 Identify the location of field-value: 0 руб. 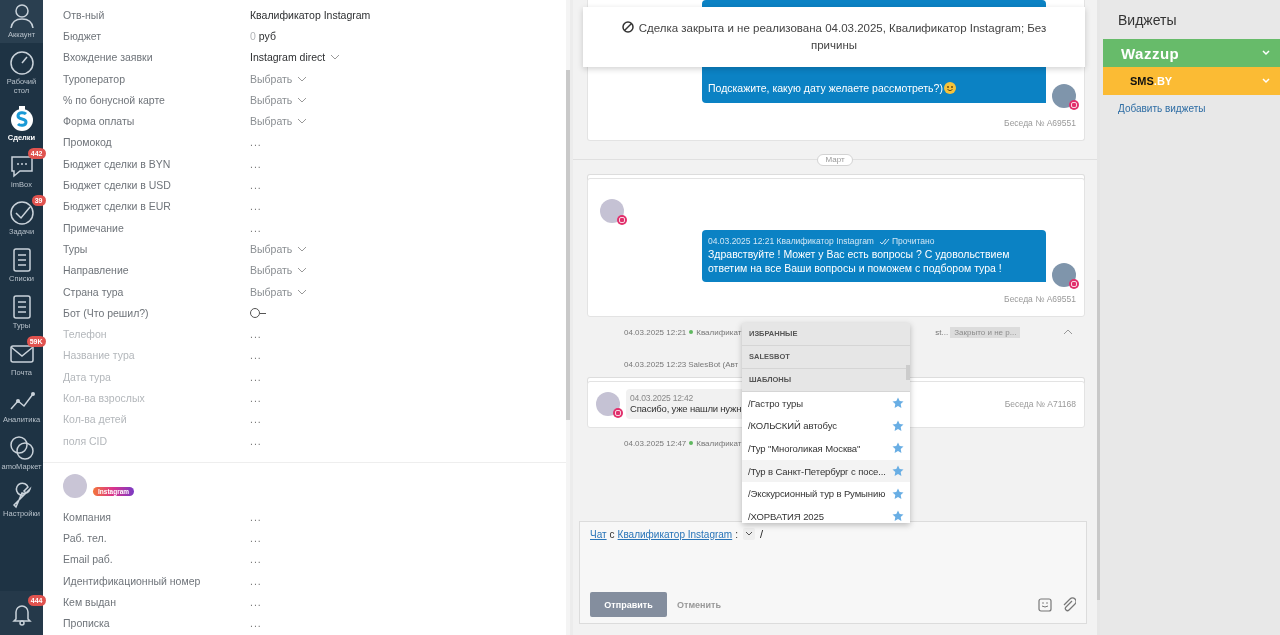
(263, 35).